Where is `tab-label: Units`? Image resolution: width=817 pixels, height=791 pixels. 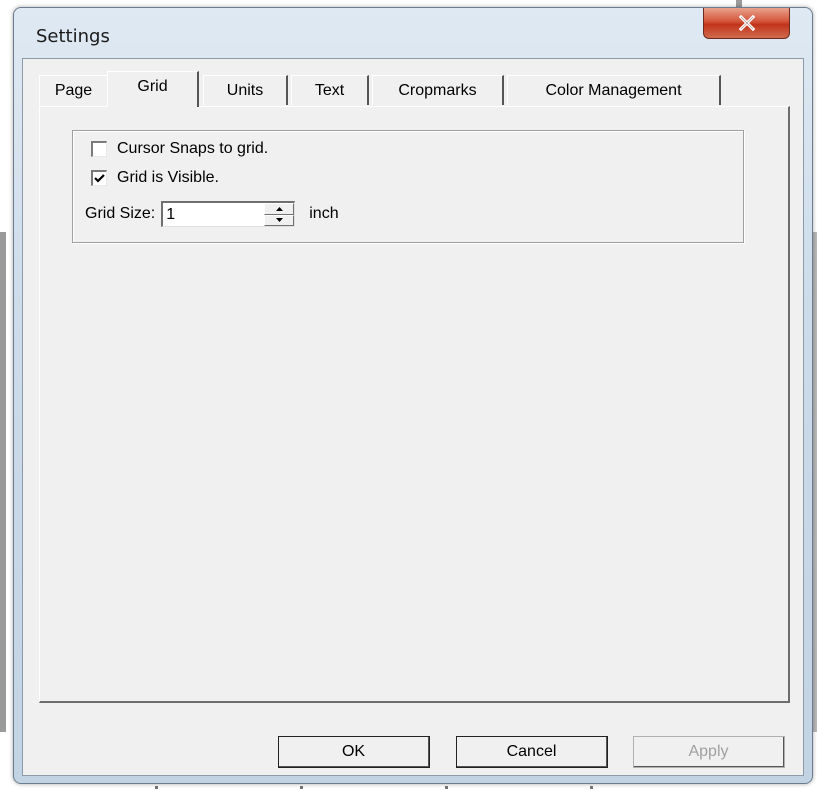 tab-label: Units is located at coordinates (245, 90).